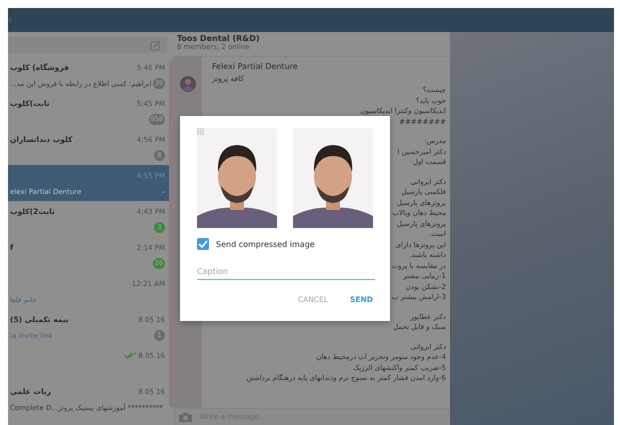 This screenshot has height=425, width=620. I want to click on grid-icon, so click(200, 131).